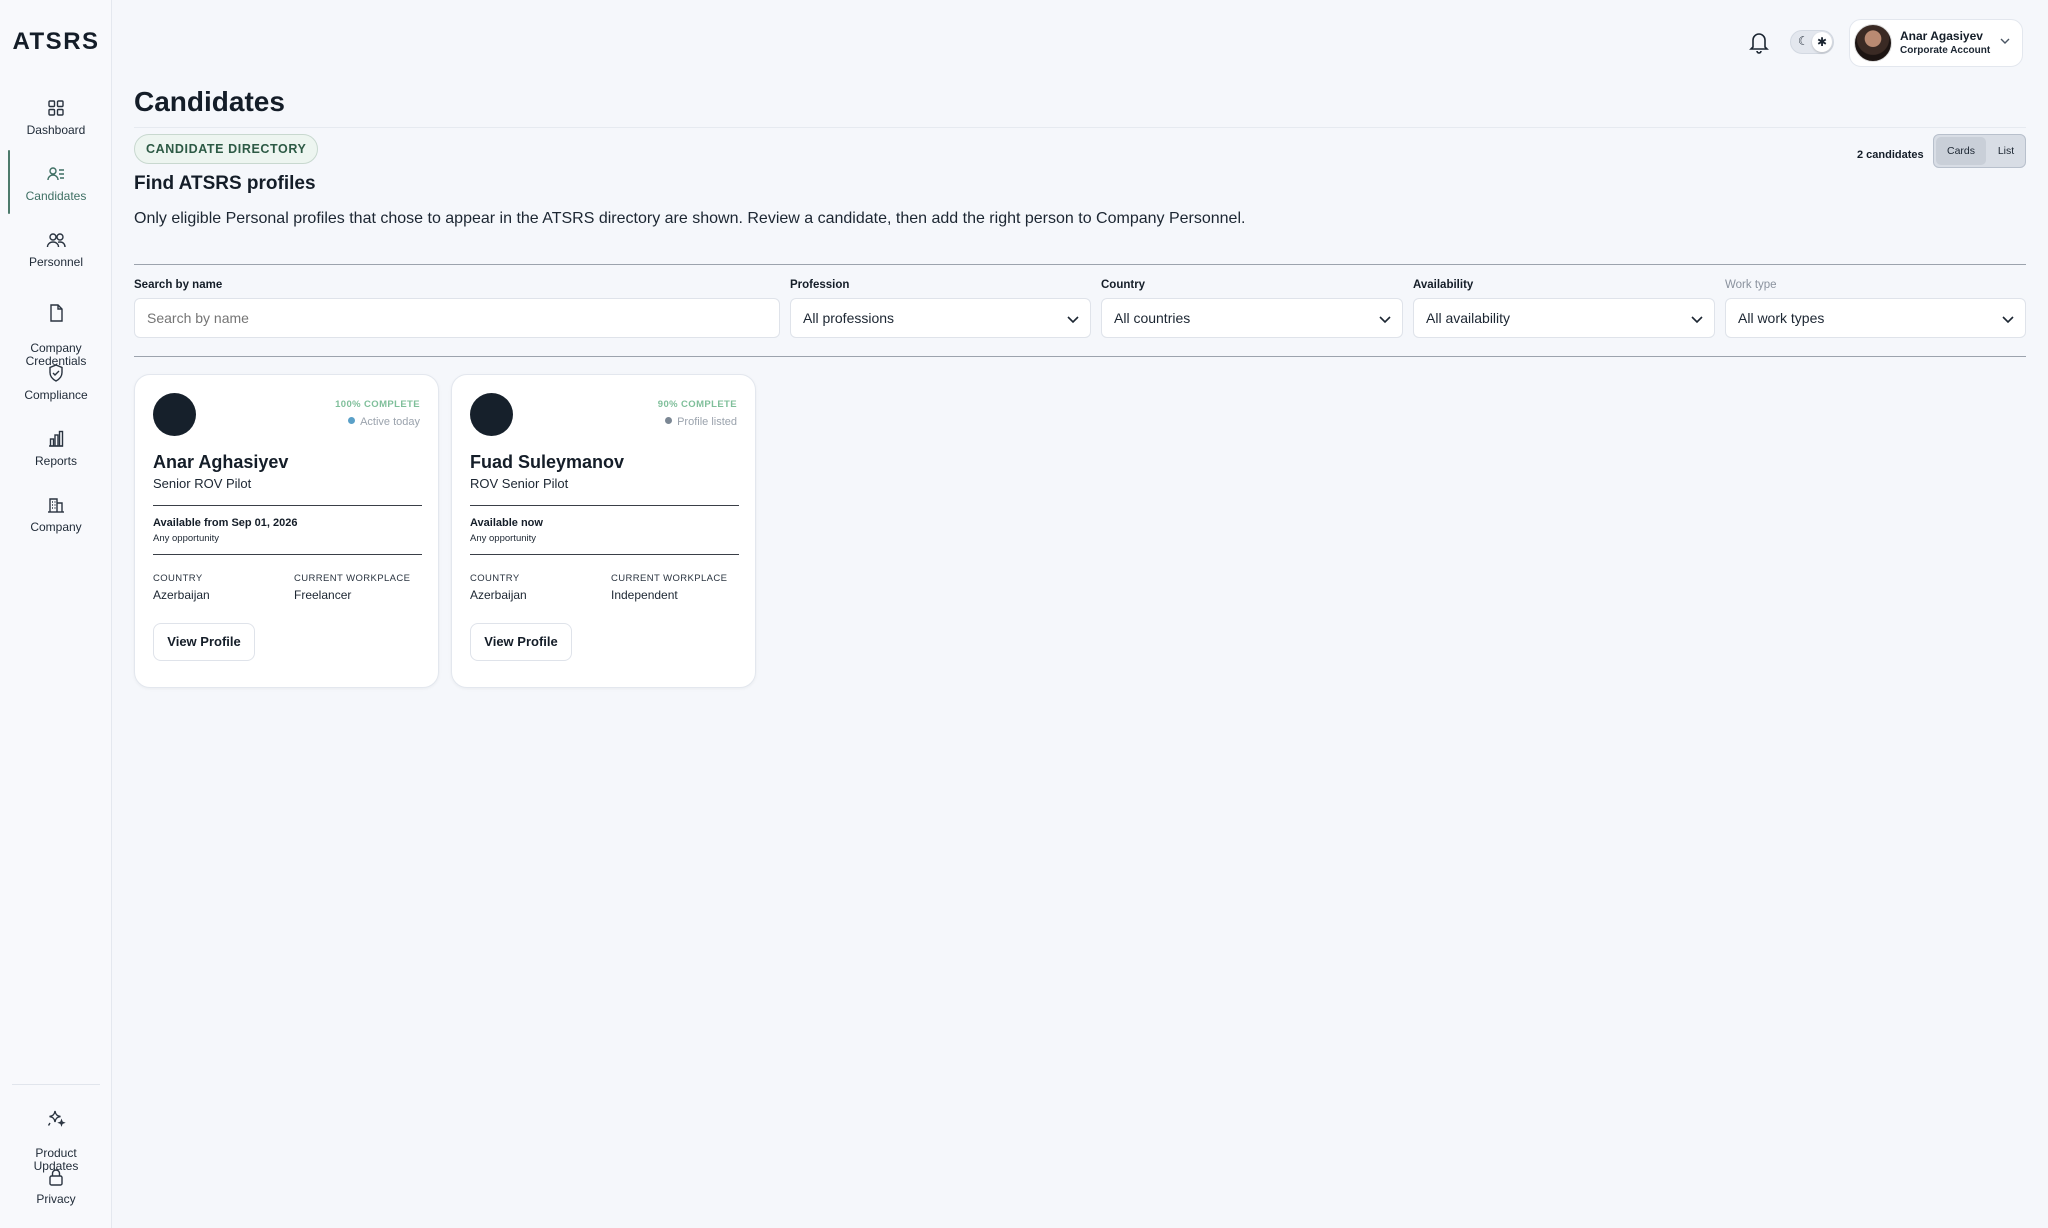 Image resolution: width=2048 pixels, height=1228 pixels. What do you see at coordinates (1443, 285) in the screenshot?
I see `availability-label: Availability` at bounding box center [1443, 285].